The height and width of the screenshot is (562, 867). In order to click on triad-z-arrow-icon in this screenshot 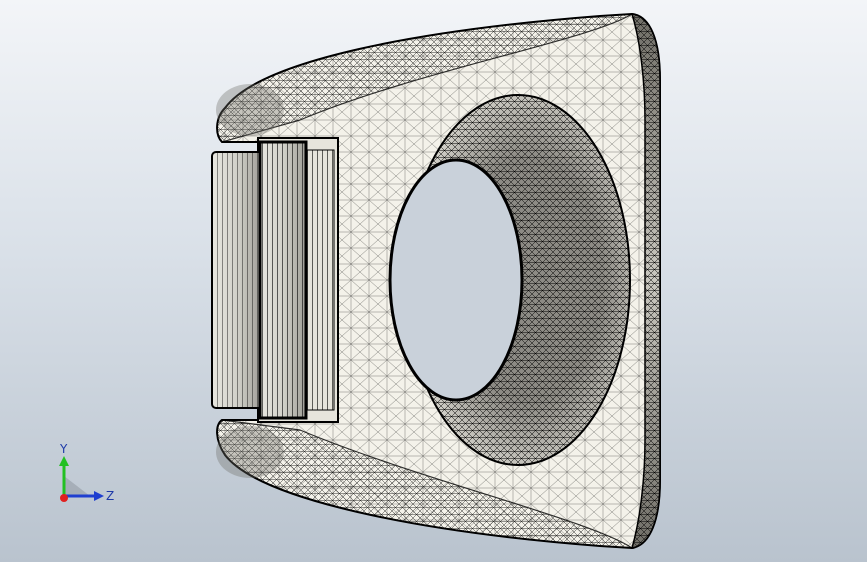, I will do `click(99, 496)`.